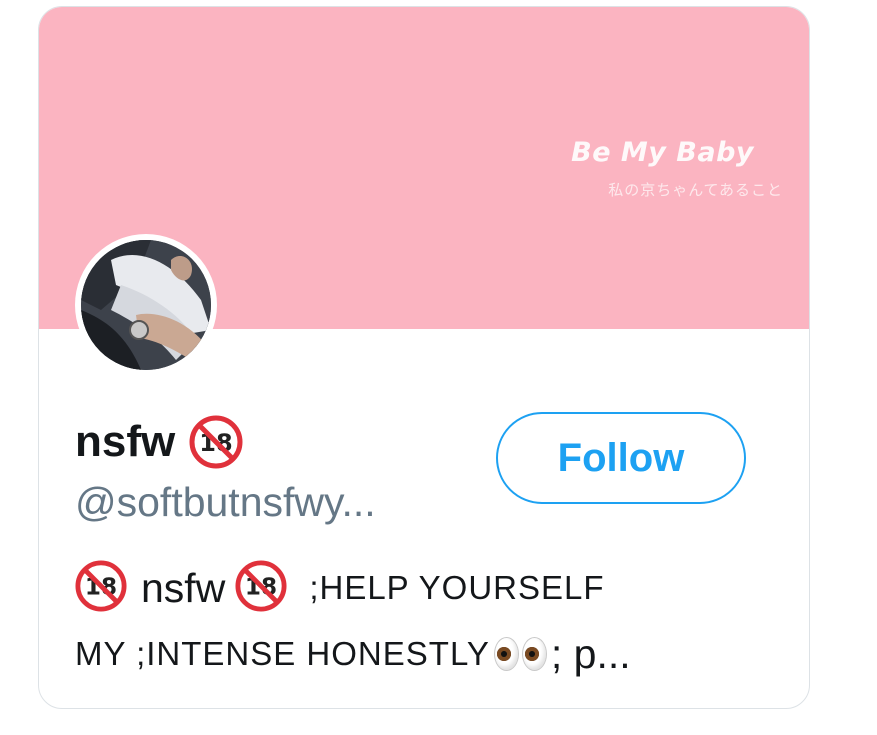 Image resolution: width=877 pixels, height=735 pixels. Describe the element at coordinates (125, 442) in the screenshot. I see `profile-name: nsfw` at that location.